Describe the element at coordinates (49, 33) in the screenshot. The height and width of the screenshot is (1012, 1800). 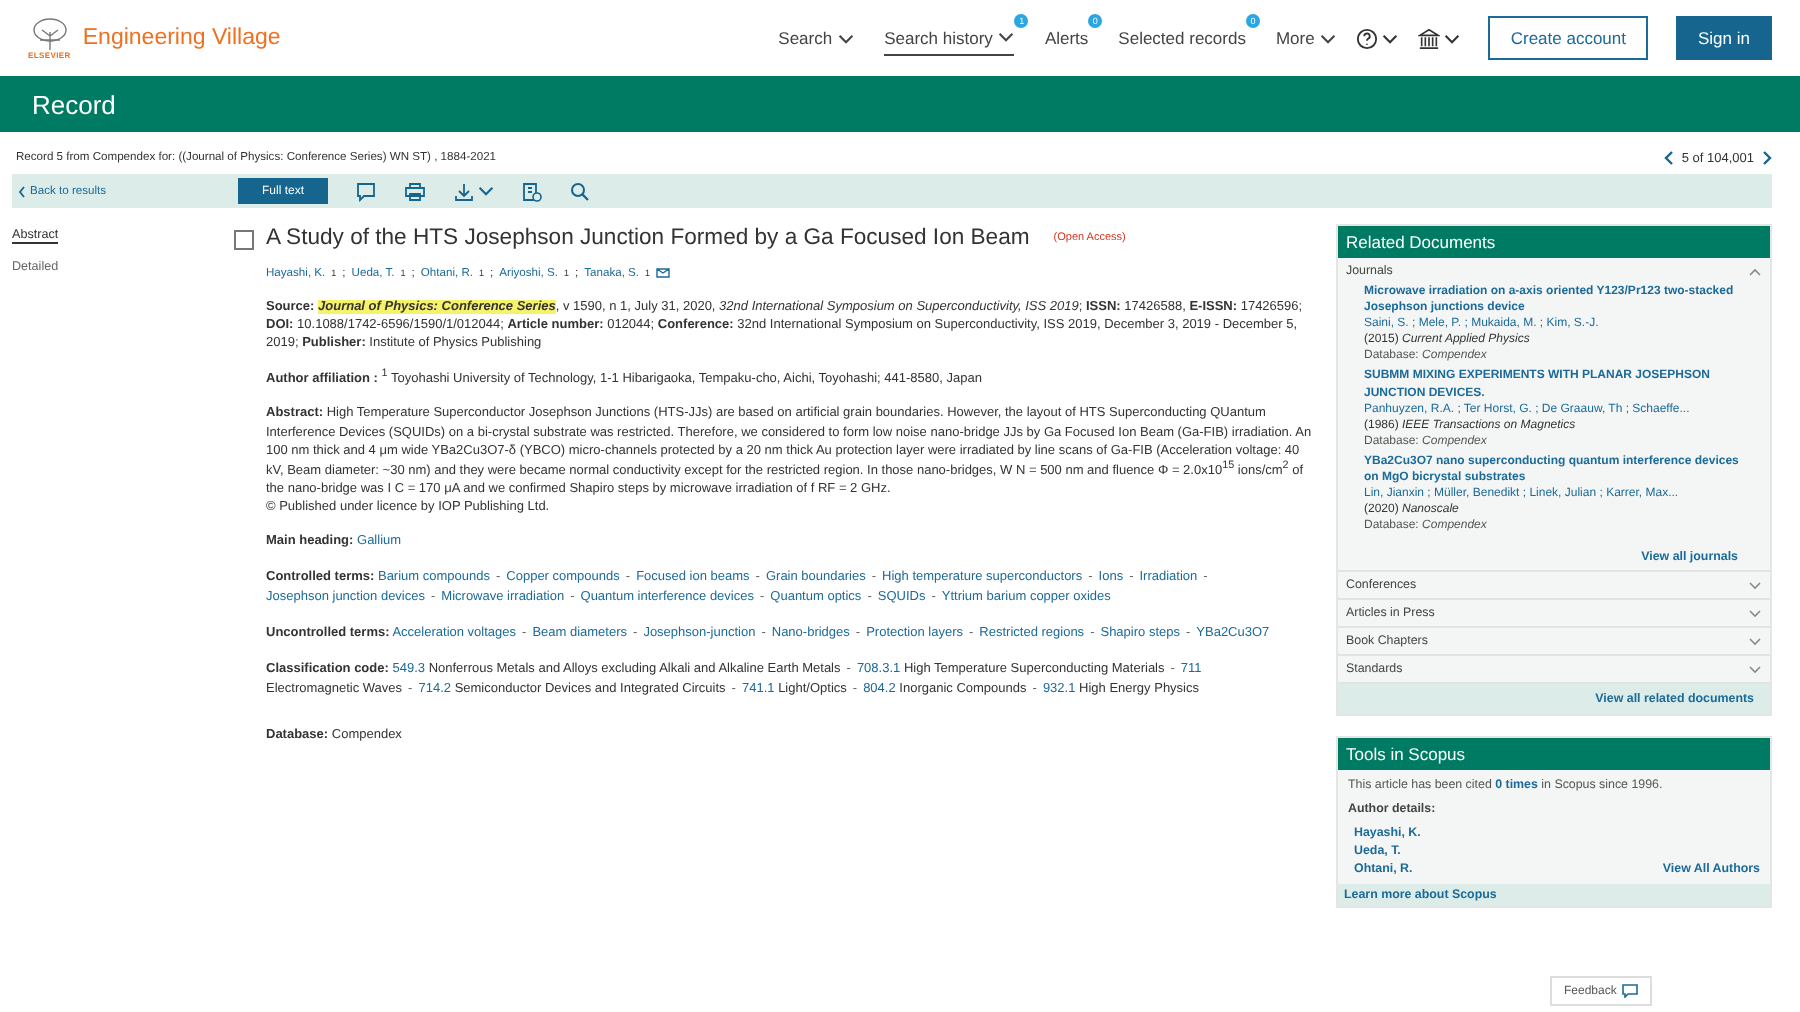
I see `tree-logo-icon` at that location.